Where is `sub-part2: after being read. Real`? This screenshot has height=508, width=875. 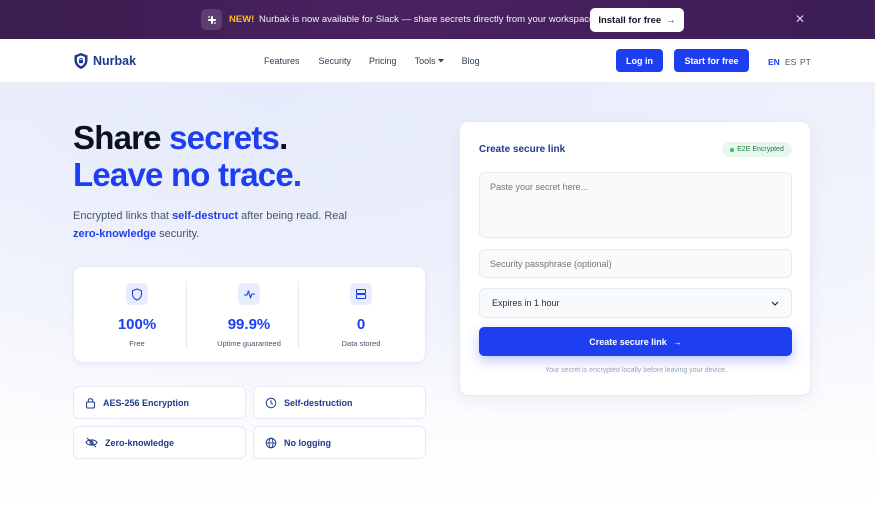
sub-part2: after being read. Real is located at coordinates (292, 216).